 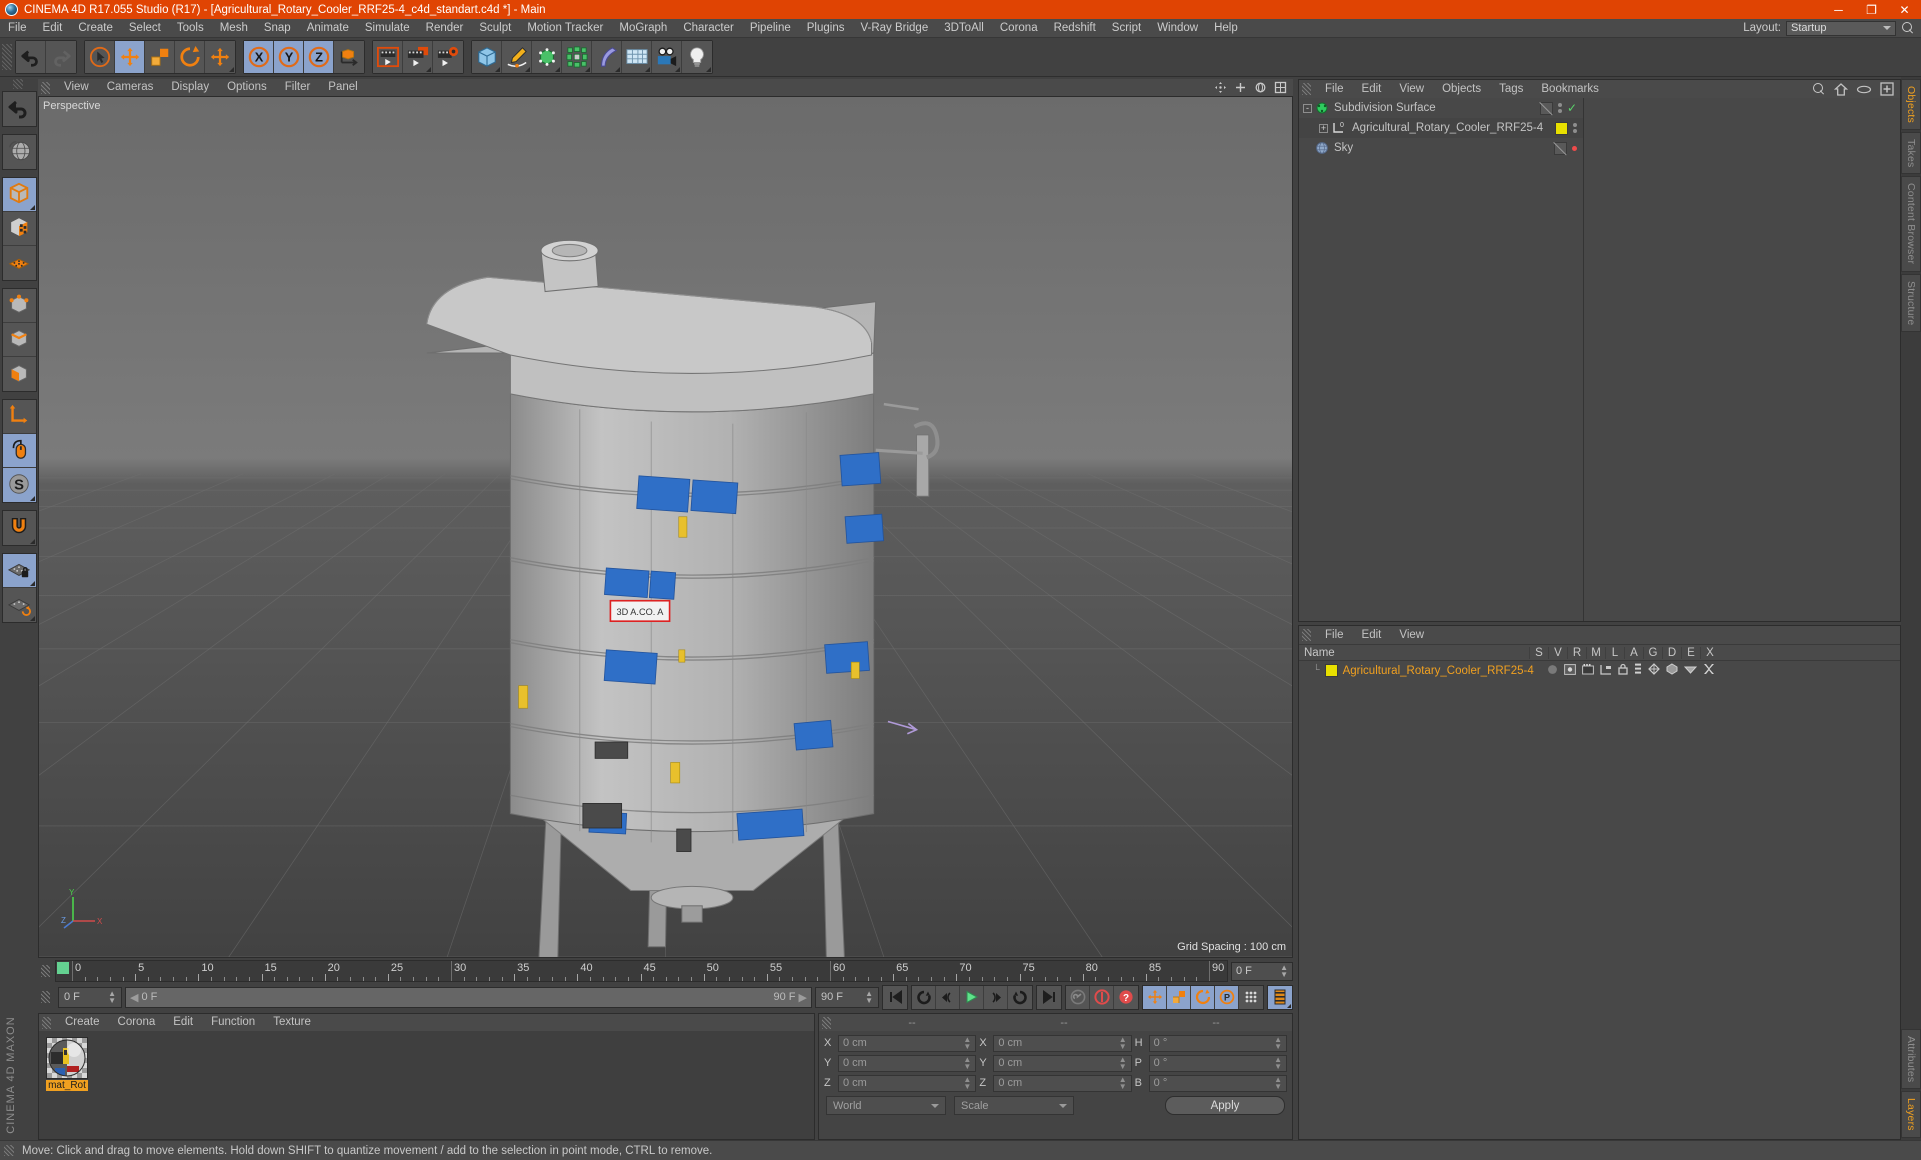 What do you see at coordinates (1887, 89) in the screenshot?
I see `add-layer-icon` at bounding box center [1887, 89].